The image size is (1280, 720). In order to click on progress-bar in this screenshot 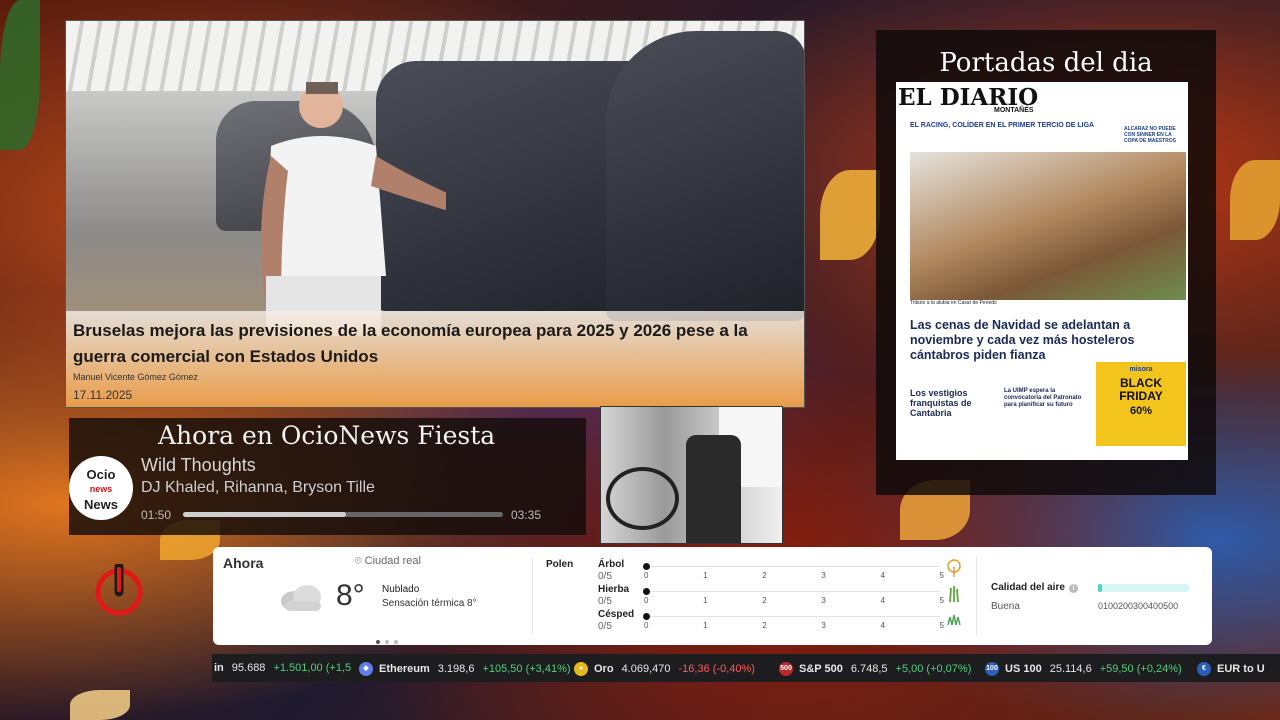, I will do `click(343, 514)`.